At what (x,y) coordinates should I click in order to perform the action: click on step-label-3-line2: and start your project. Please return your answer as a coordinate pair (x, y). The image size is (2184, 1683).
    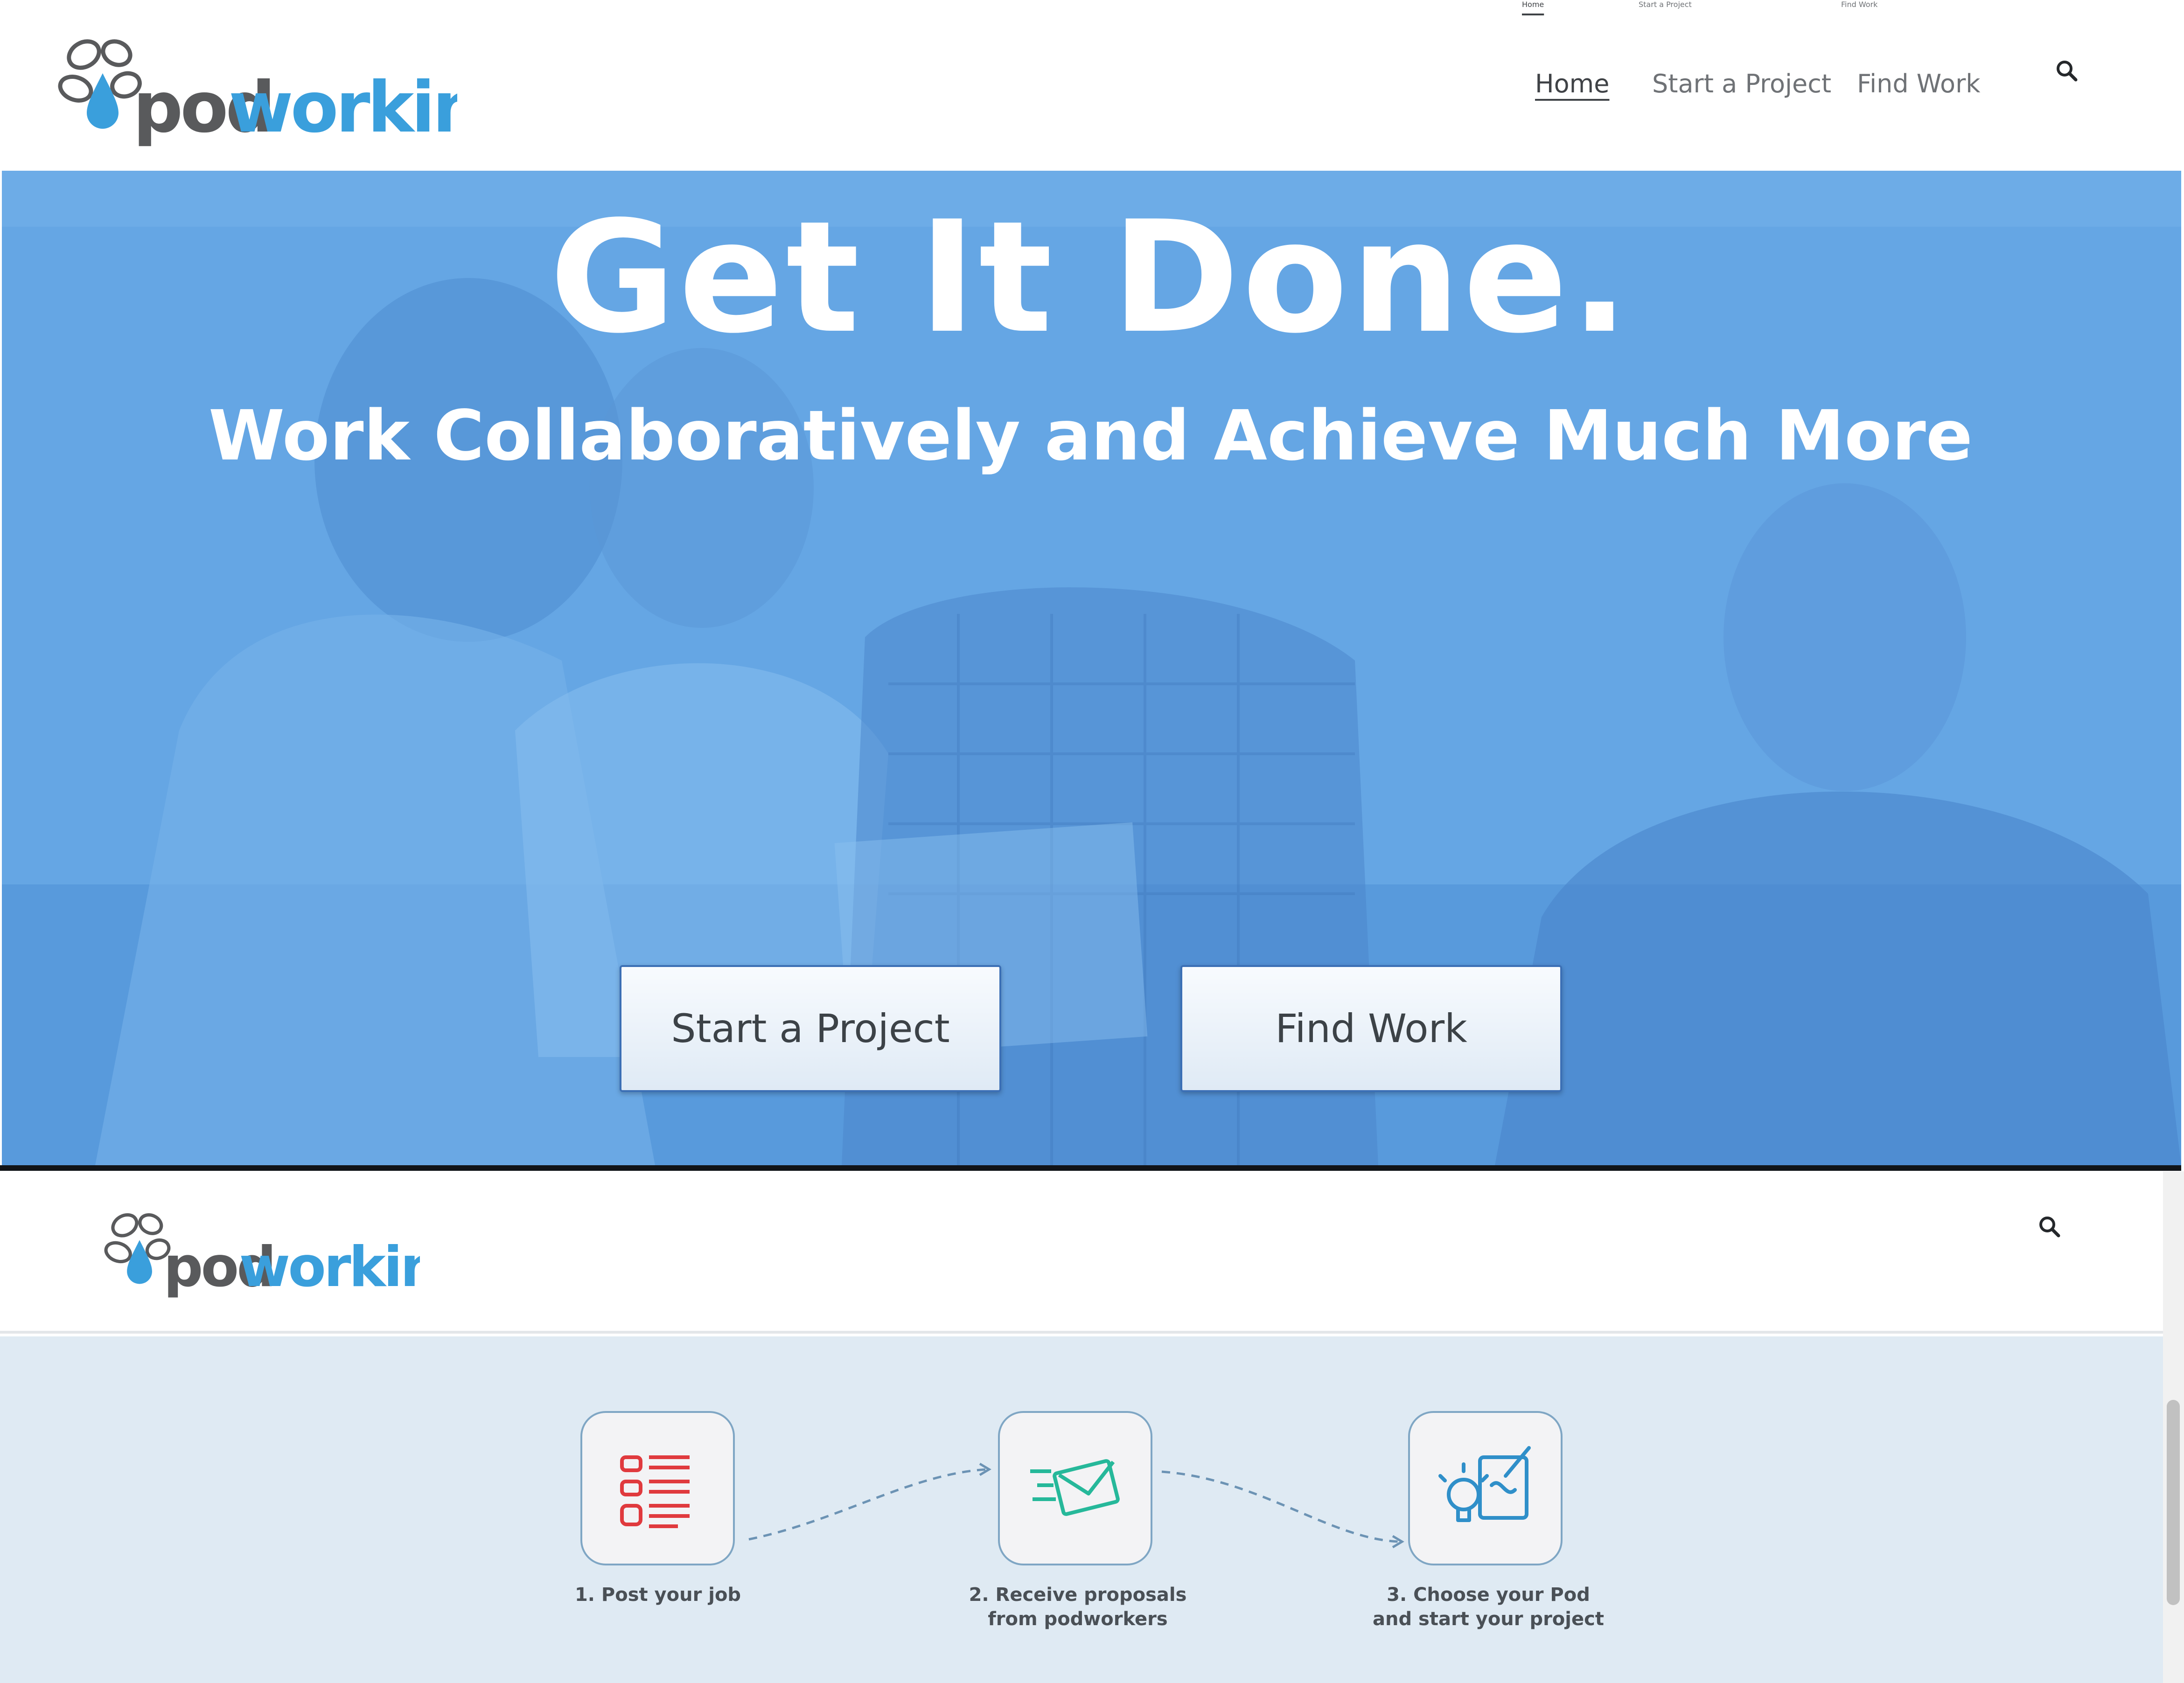
    Looking at the image, I should click on (1488, 1619).